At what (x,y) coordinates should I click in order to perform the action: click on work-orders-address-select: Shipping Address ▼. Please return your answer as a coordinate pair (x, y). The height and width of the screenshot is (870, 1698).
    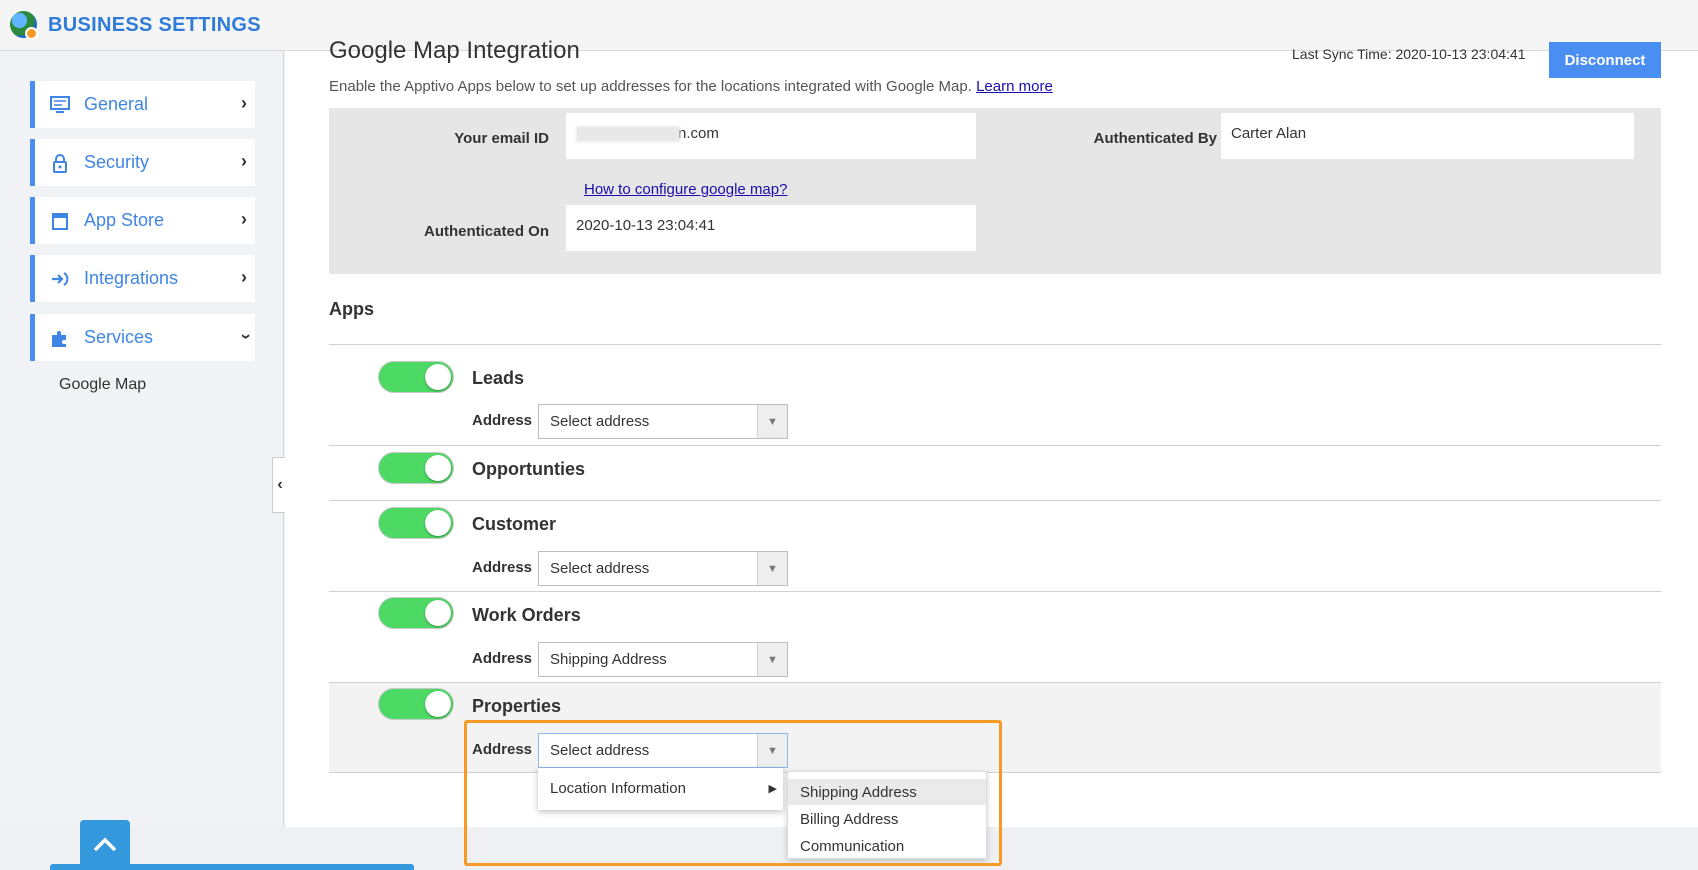
    Looking at the image, I should click on (663, 659).